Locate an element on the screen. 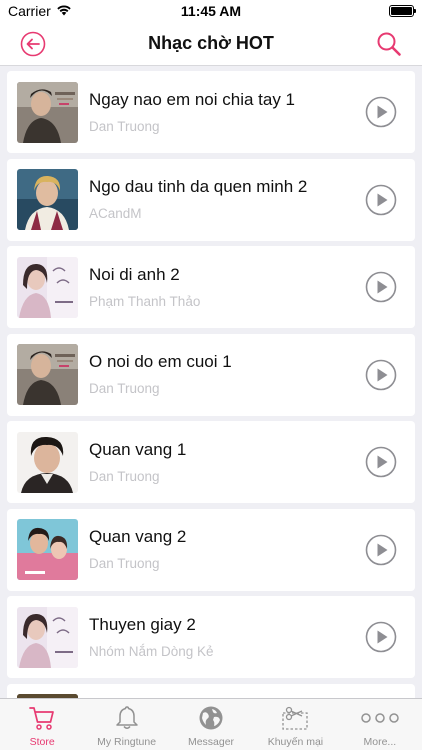 The image size is (422, 750). page-title: Nhạc chờ HOT is located at coordinates (211, 43).